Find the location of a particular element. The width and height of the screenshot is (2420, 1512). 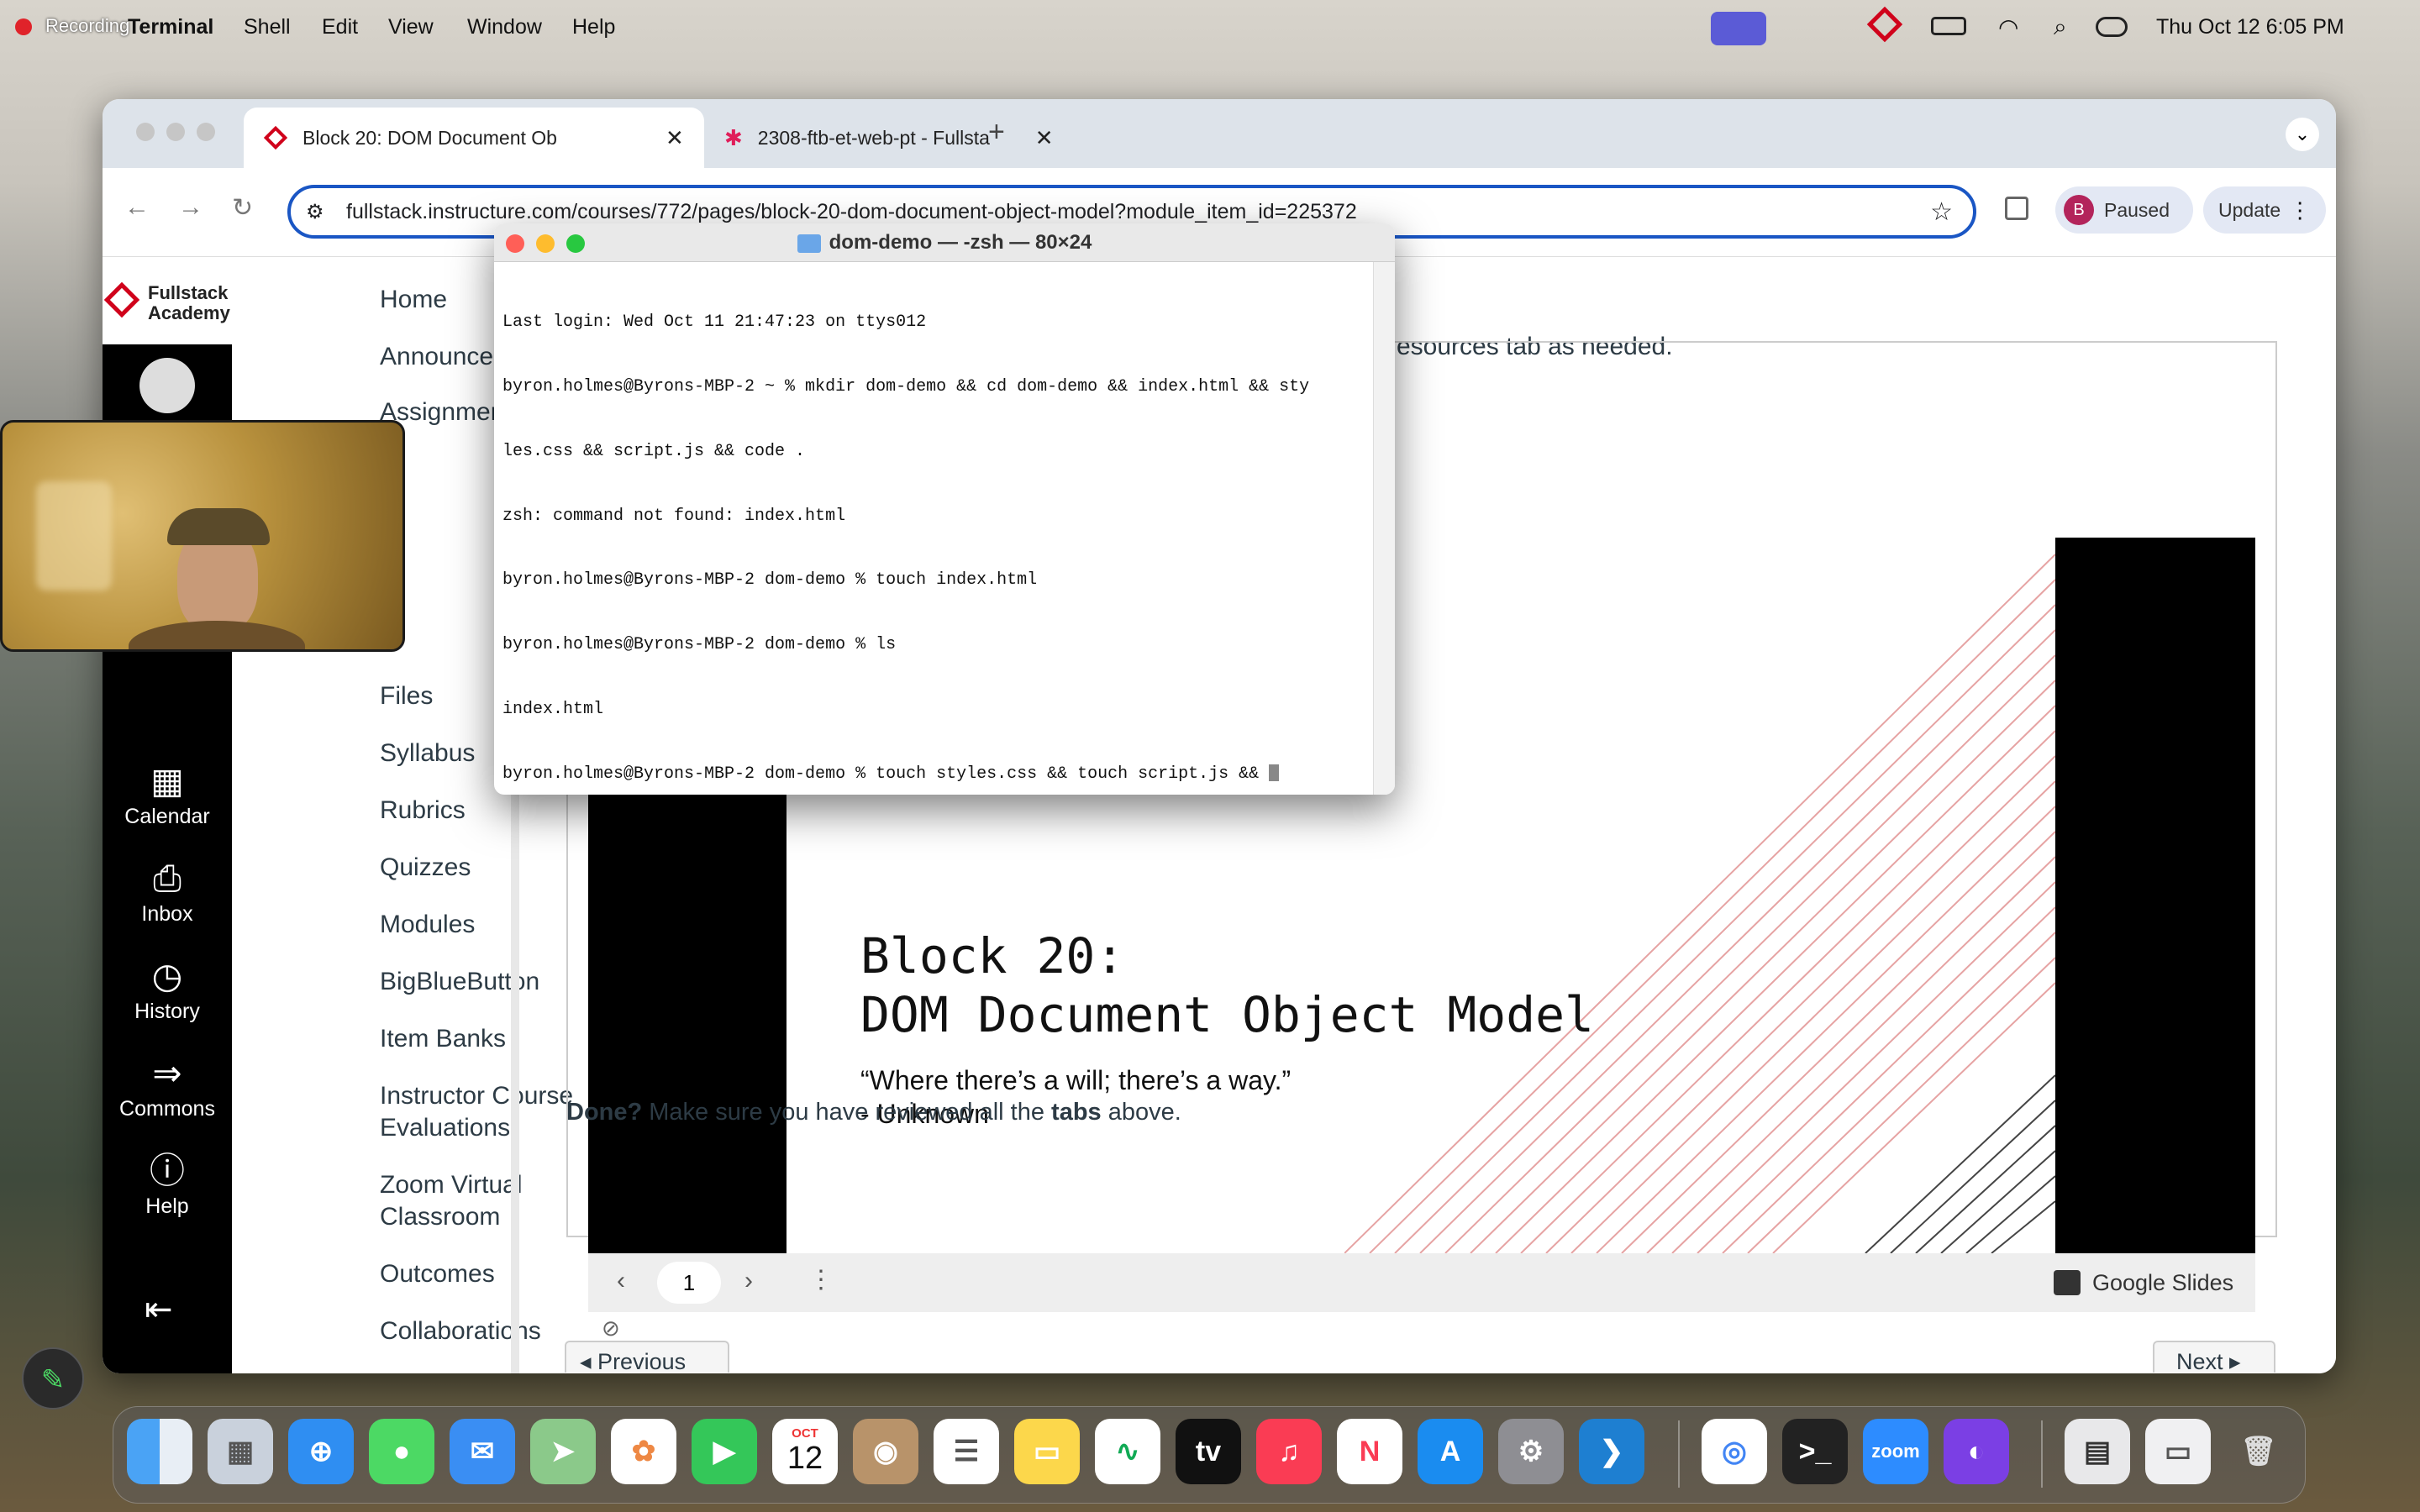

menu-shell: Shell is located at coordinates (268, 27).